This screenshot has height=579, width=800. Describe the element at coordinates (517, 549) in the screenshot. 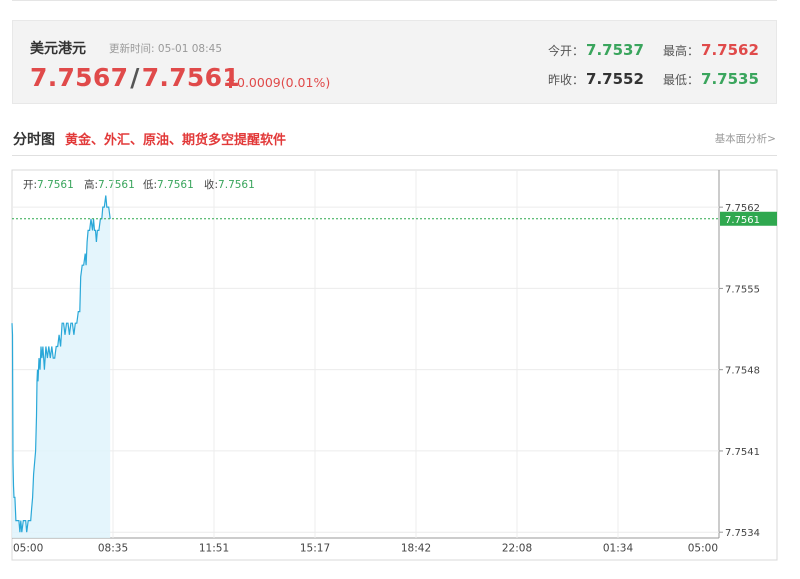

I see `x-tick-label: 22:08` at that location.